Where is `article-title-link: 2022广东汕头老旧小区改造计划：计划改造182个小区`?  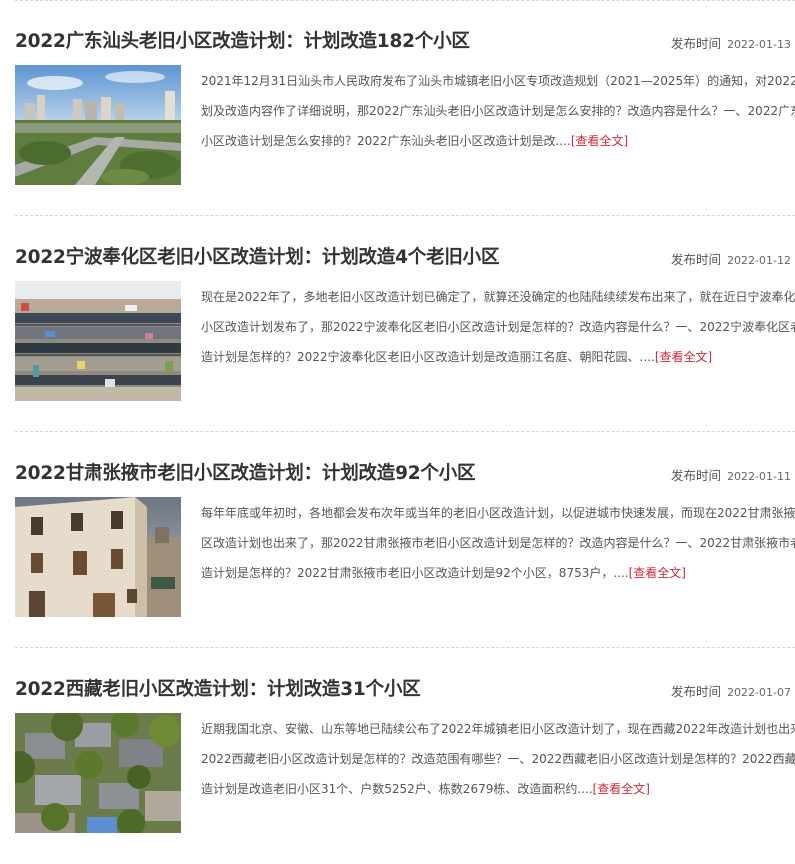 article-title-link: 2022广东汕头老旧小区改造计划：计划改造182个小区 is located at coordinates (242, 42).